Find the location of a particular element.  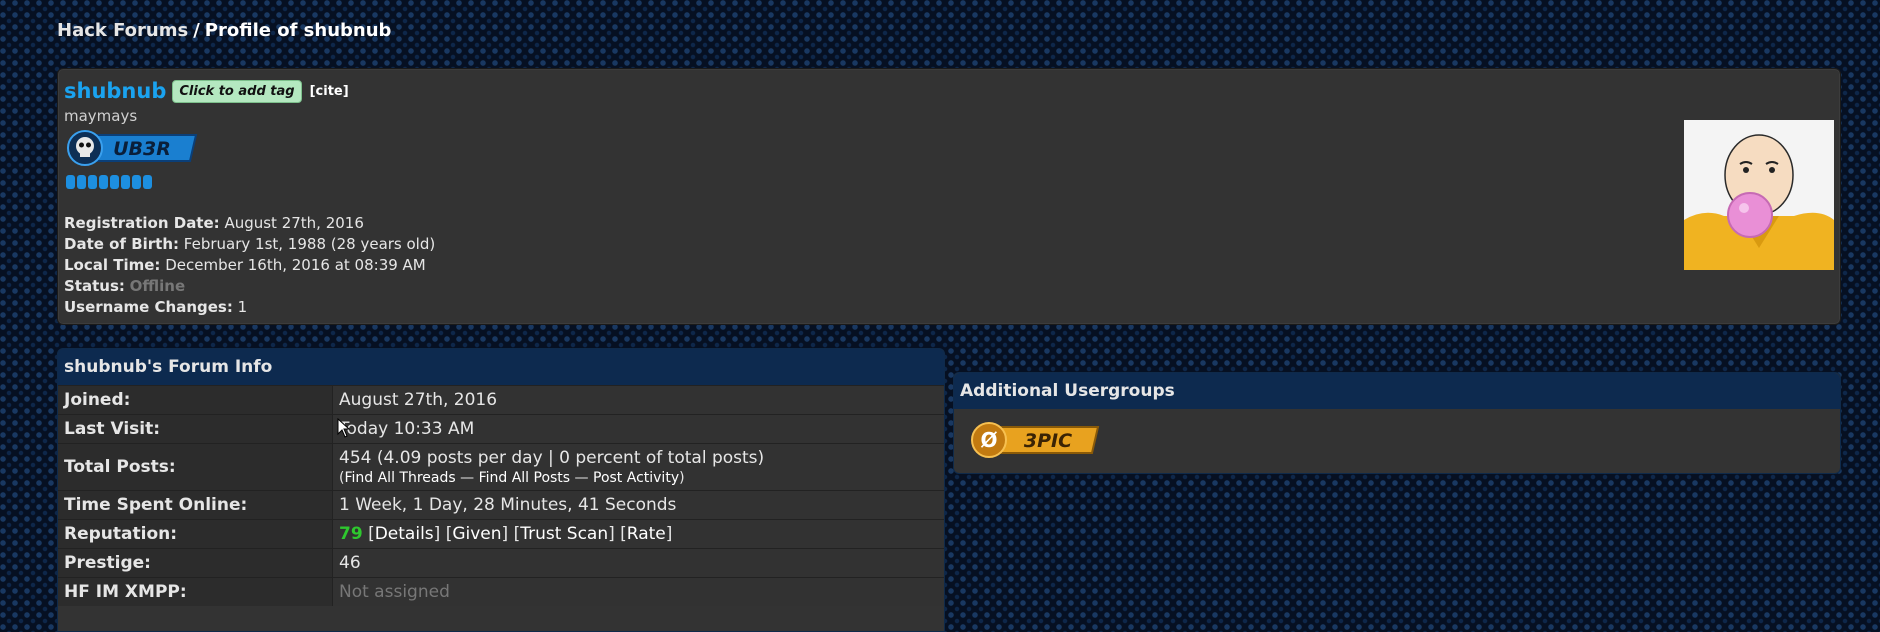

epic-group-badge: Ø 3PIC is located at coordinates (1035, 440).